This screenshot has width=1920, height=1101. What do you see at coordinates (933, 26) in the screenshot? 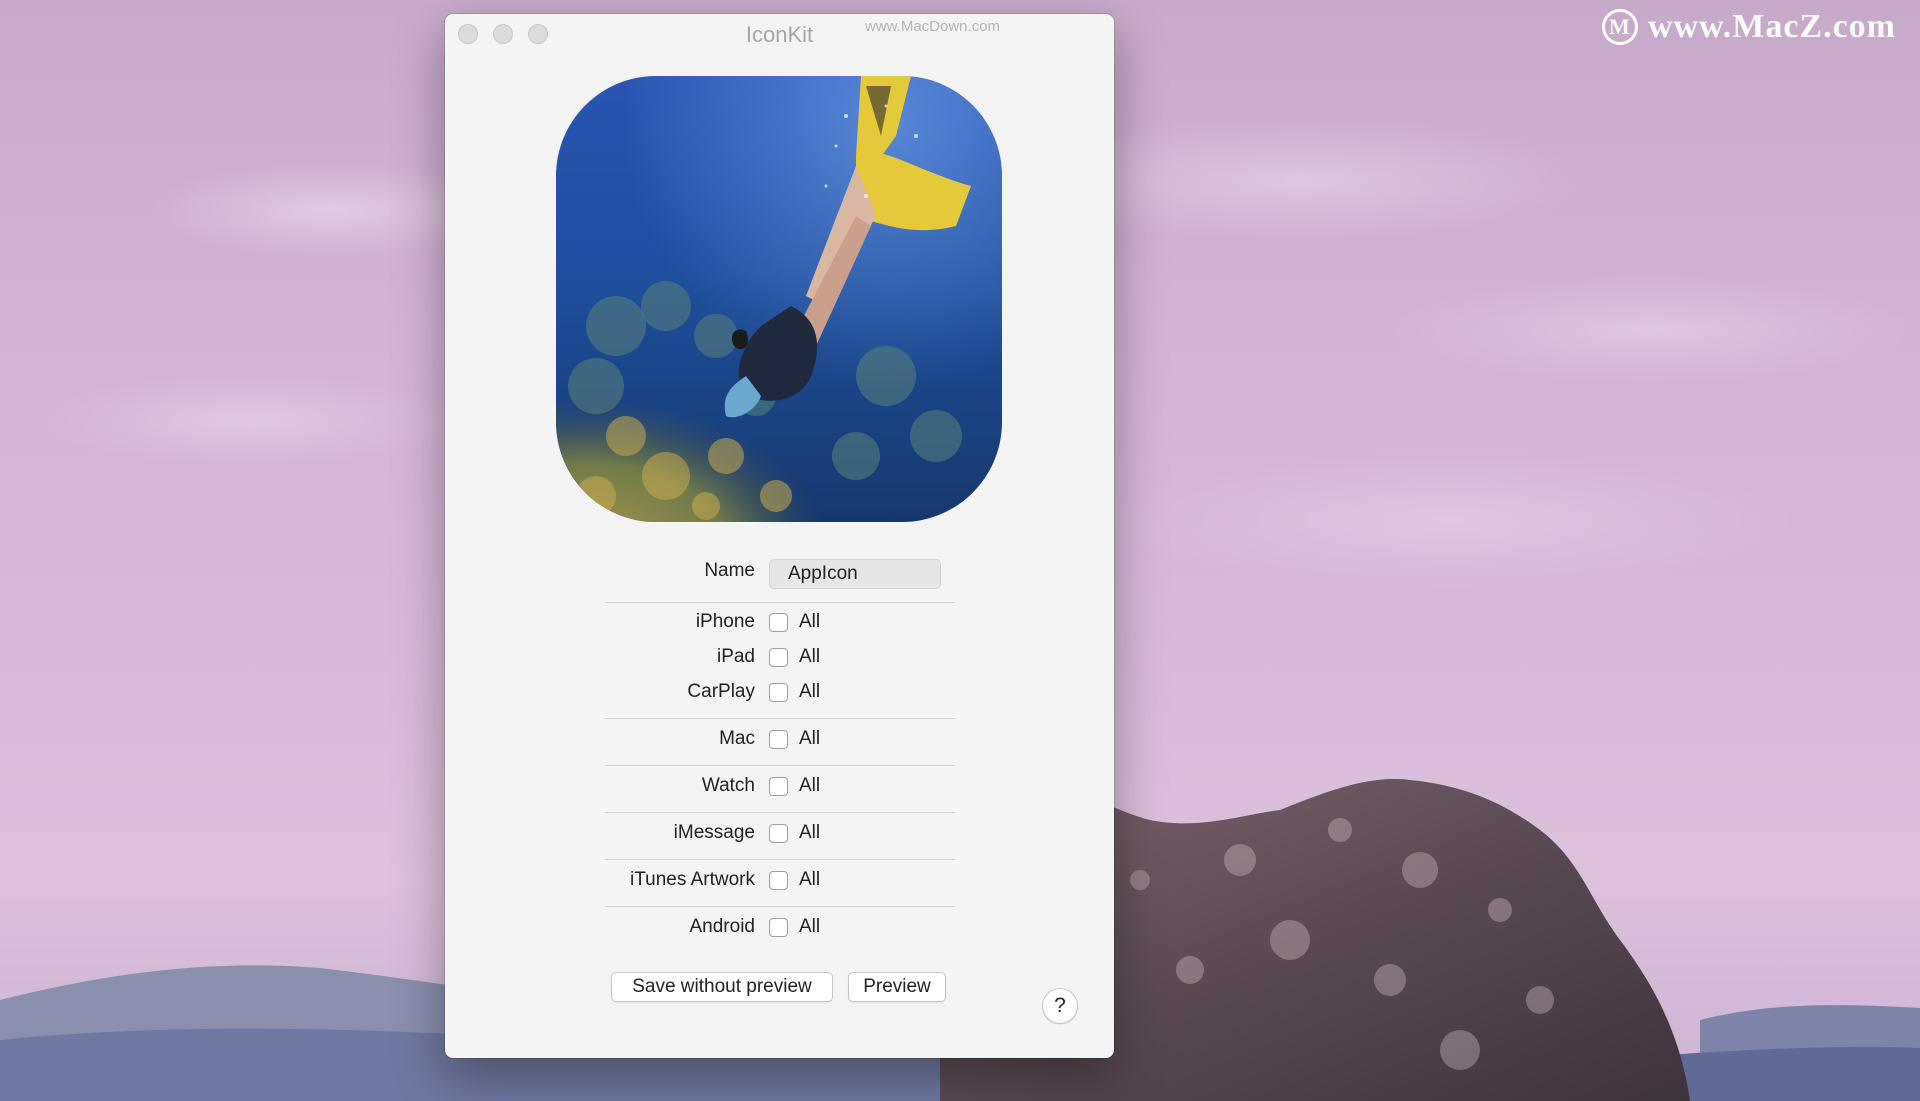
I see `macdown-watermark: www.MacDown.com` at bounding box center [933, 26].